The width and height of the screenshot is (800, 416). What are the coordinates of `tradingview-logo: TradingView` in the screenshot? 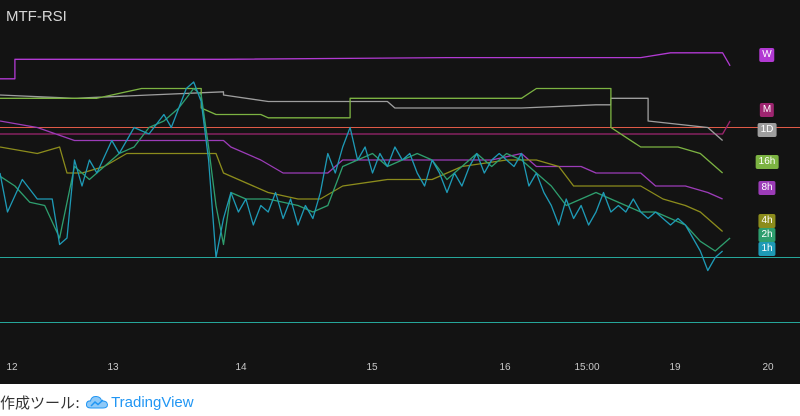 It's located at (140, 402).